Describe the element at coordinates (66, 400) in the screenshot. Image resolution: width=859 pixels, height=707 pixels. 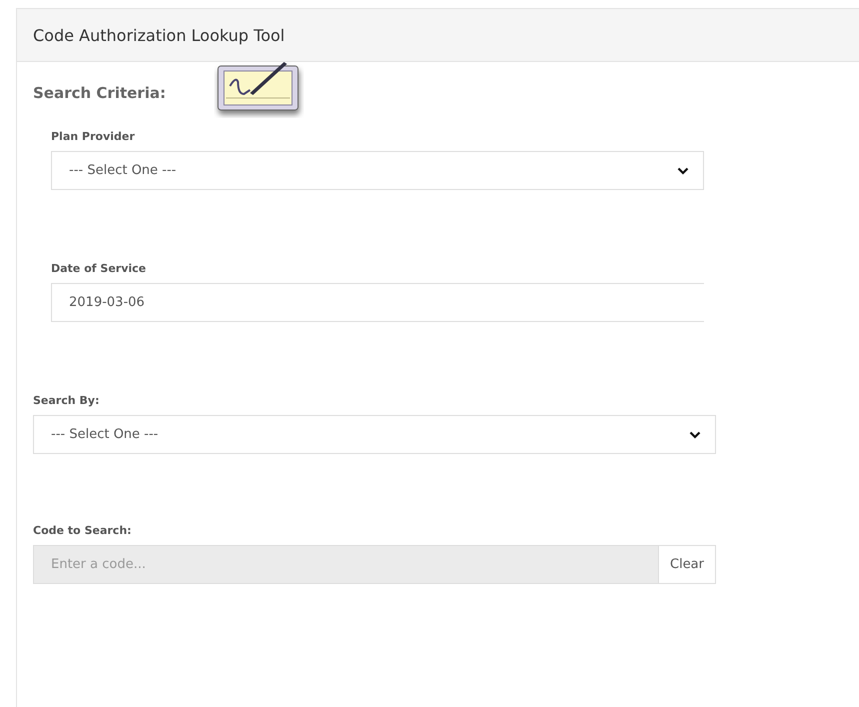
I see `field-label: Search By:` at that location.